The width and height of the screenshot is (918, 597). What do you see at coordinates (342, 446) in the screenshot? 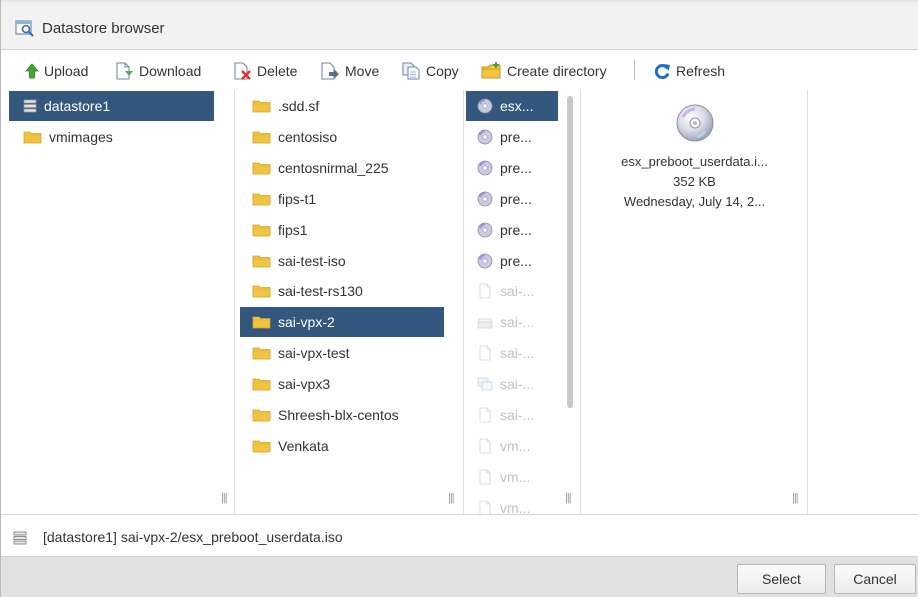
I see `folder-item: Venkata` at bounding box center [342, 446].